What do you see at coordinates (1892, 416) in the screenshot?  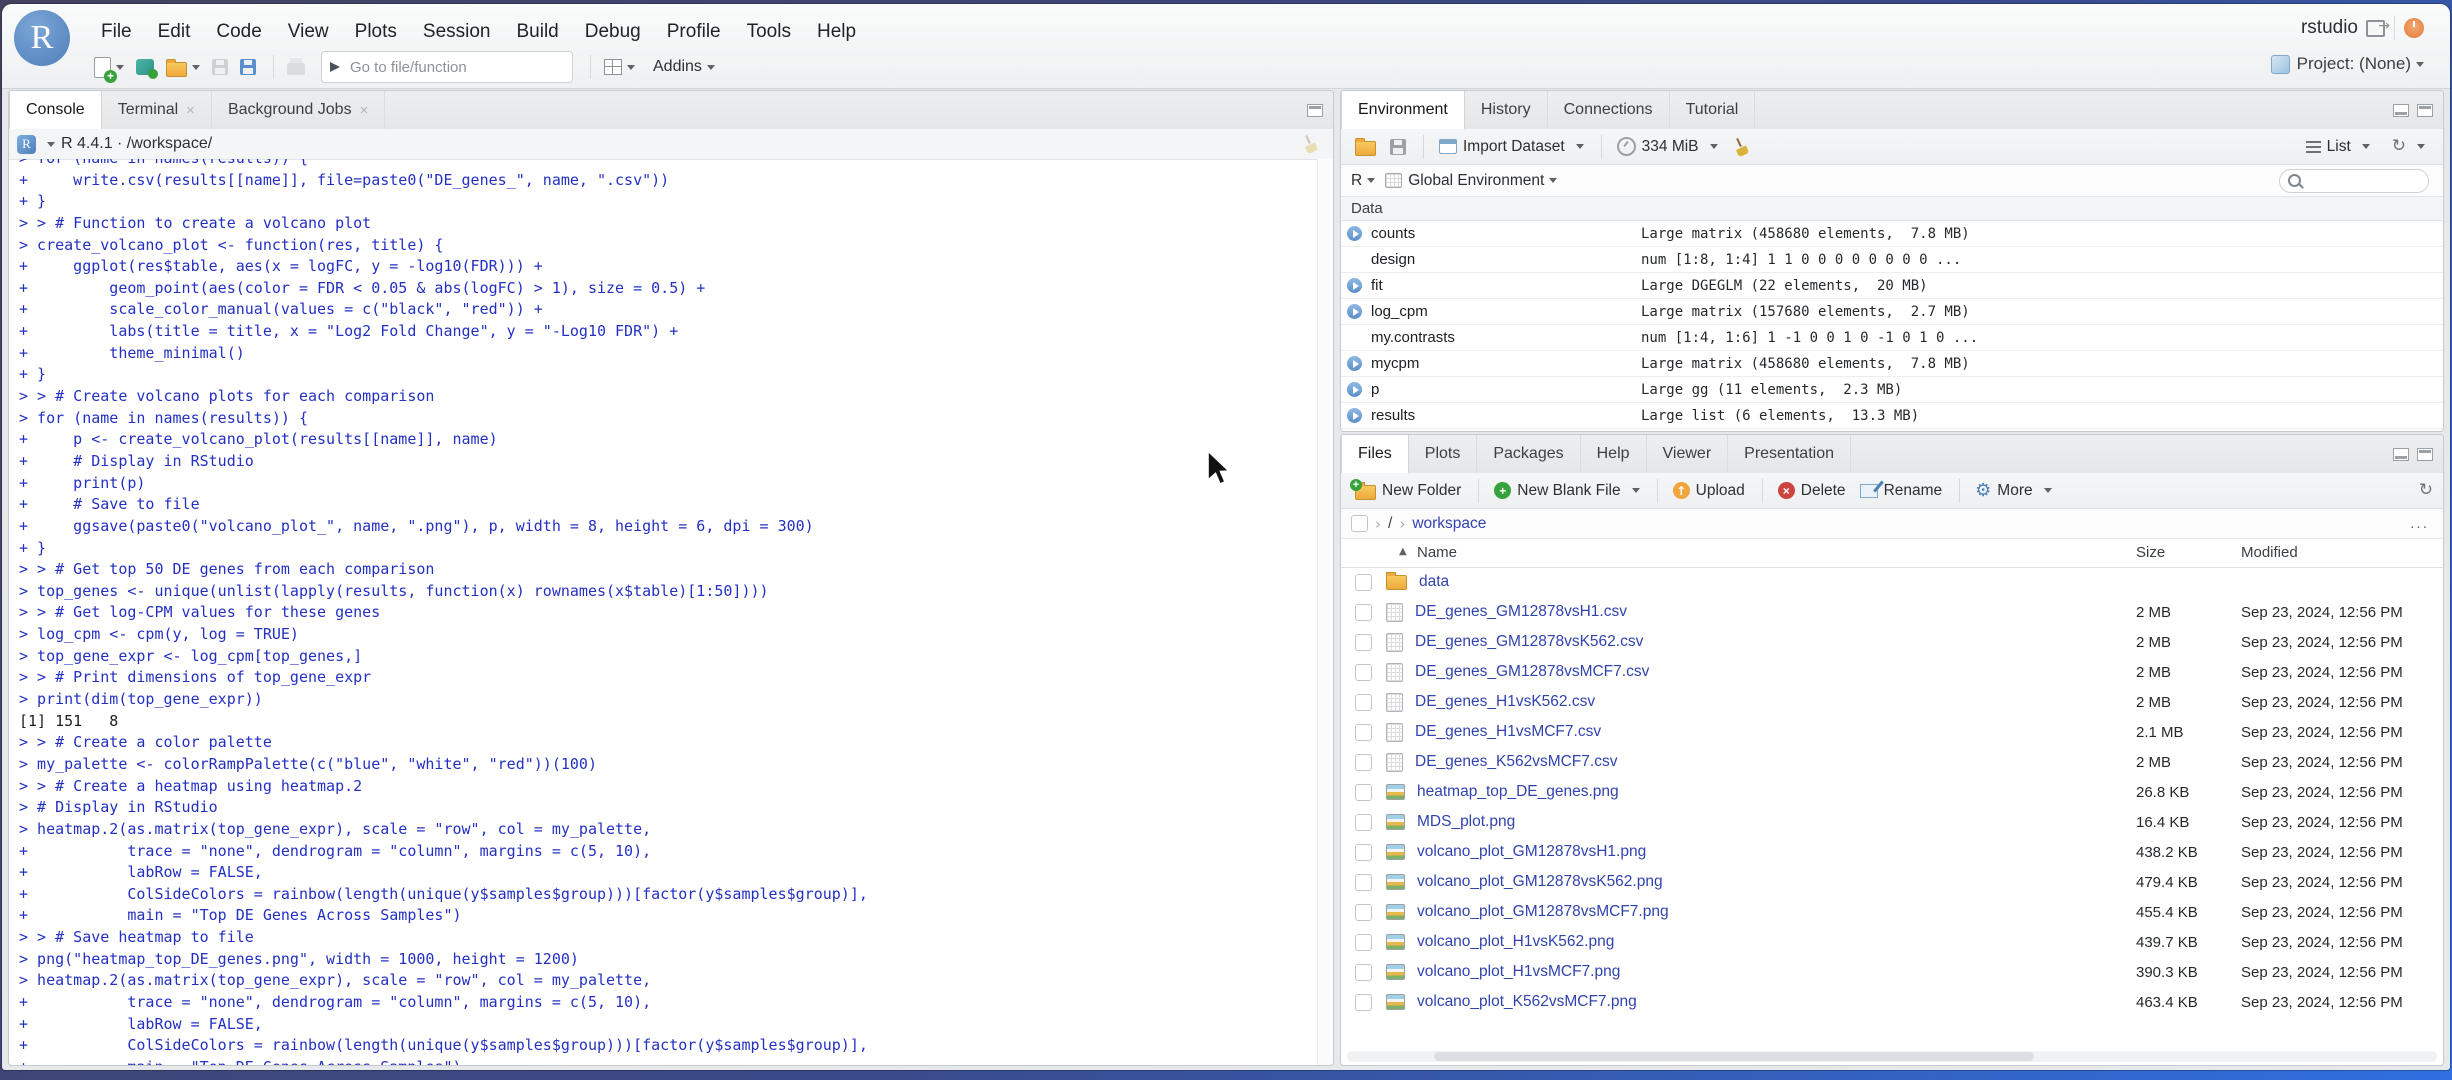 I see `environment-row: results Large list (6 elements, 13.3 MB)` at bounding box center [1892, 416].